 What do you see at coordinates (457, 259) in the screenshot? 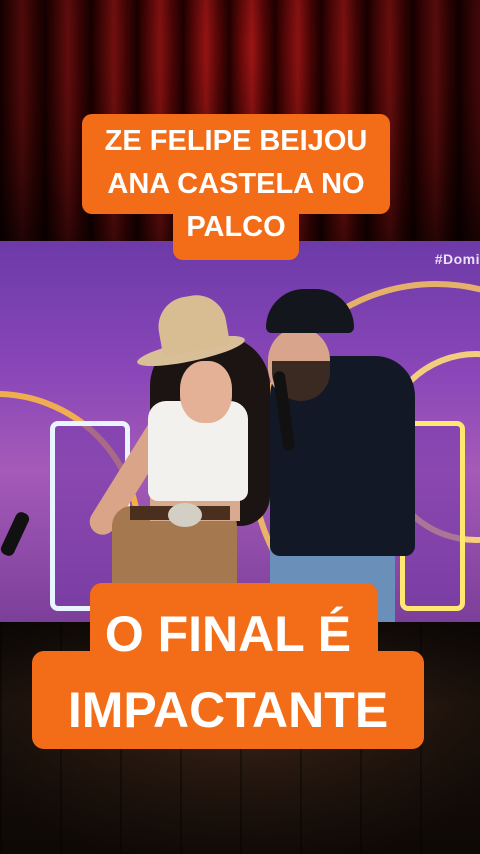
I see `channel-tag: #Domi` at bounding box center [457, 259].